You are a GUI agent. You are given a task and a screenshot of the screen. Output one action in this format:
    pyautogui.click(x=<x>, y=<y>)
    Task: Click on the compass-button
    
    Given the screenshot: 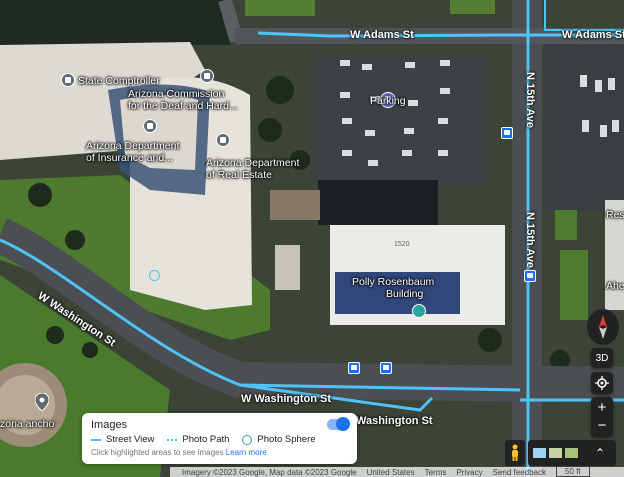 What is the action you would take?
    pyautogui.click(x=603, y=327)
    